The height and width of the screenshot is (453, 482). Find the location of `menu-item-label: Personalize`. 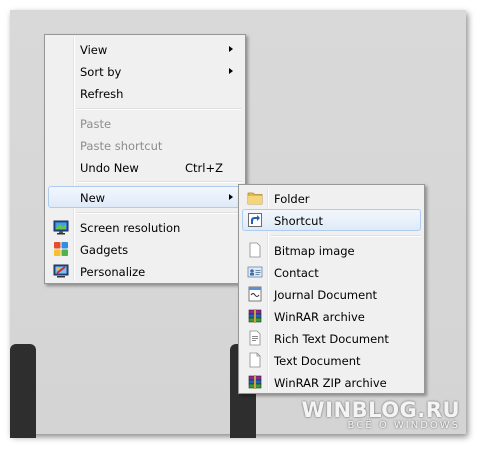

menu-item-label: Personalize is located at coordinates (113, 272).